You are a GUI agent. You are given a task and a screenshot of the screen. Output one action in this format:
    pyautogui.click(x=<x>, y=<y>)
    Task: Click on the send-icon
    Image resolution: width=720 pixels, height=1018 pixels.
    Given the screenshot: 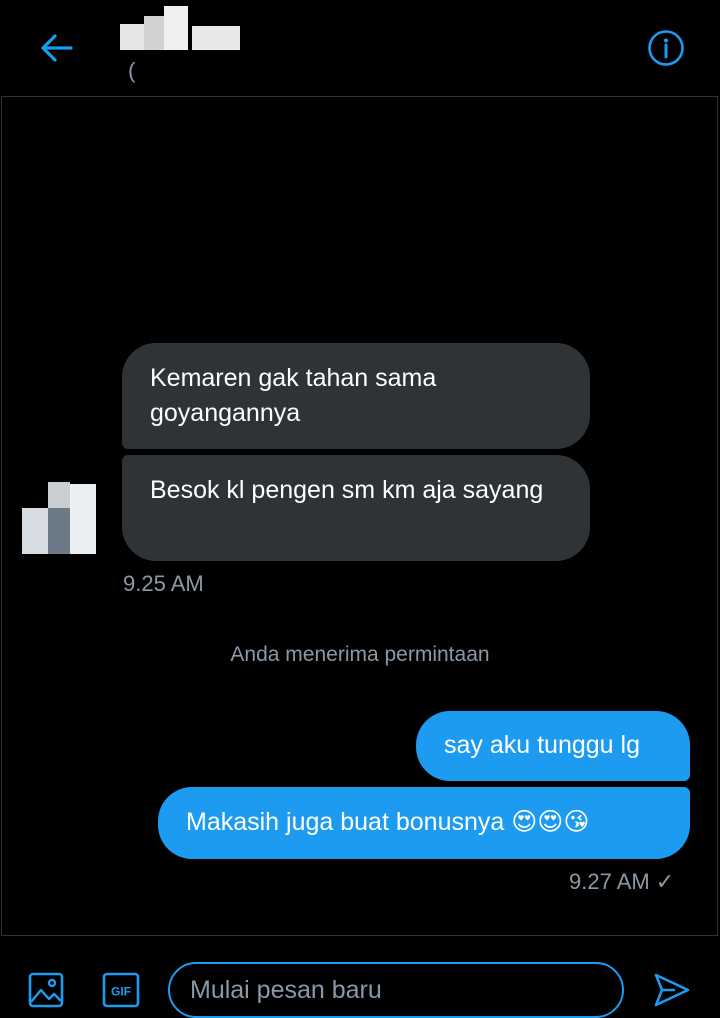 What is the action you would take?
    pyautogui.click(x=672, y=990)
    